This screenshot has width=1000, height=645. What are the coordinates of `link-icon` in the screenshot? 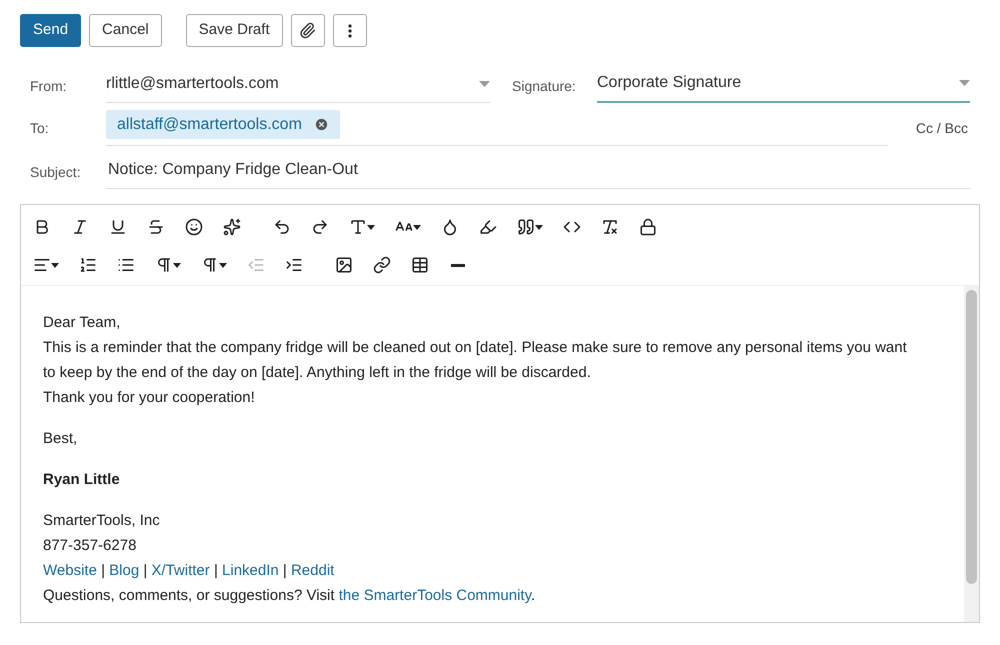 It's located at (382, 265).